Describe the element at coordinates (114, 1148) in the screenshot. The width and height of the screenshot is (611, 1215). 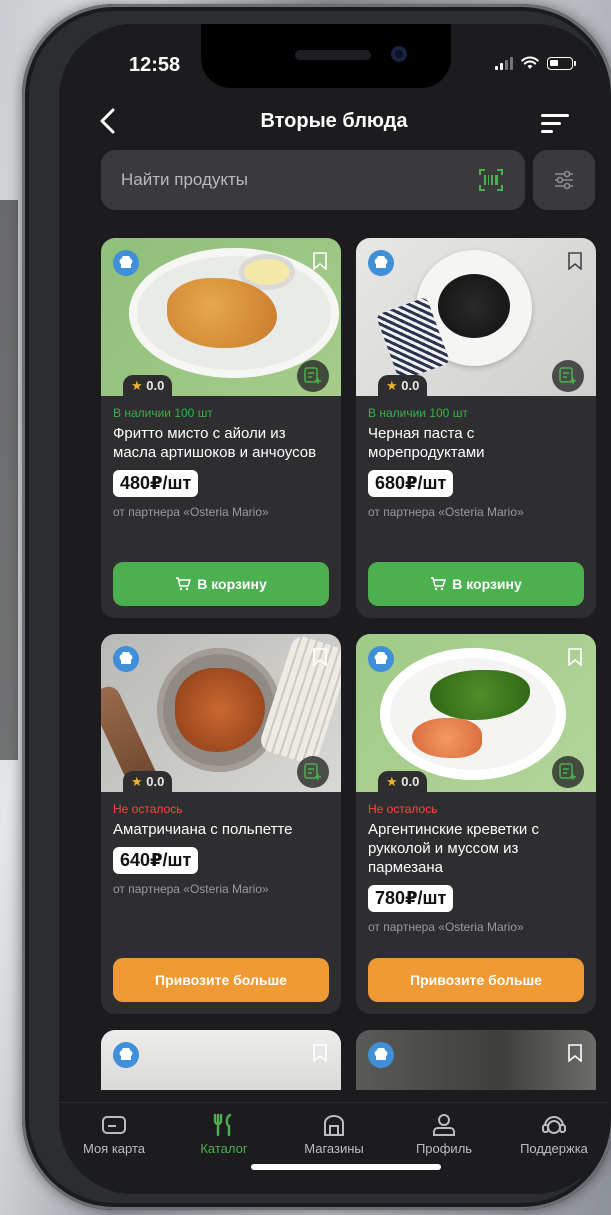
I see `tab-label: Моя карта` at that location.